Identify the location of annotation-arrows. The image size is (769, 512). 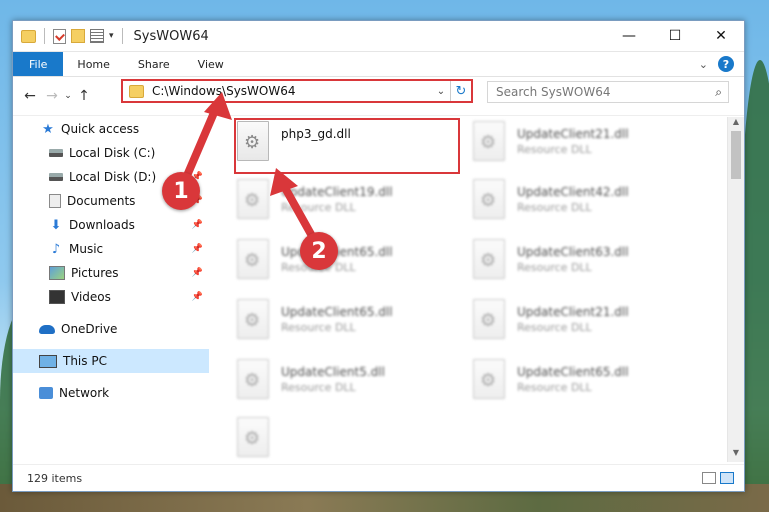
(249, 166).